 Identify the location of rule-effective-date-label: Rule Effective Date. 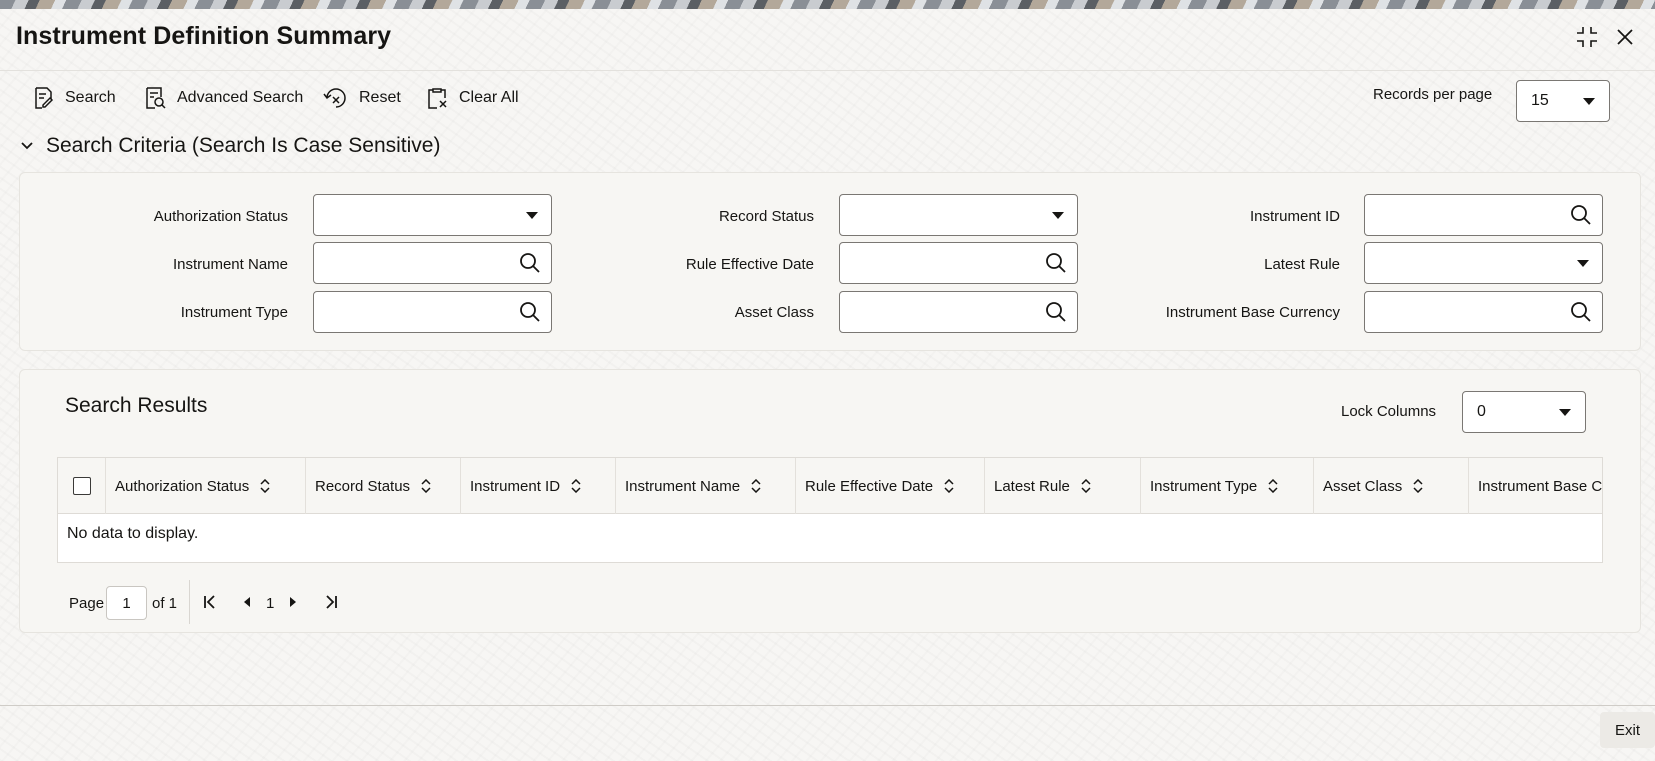
(749, 264).